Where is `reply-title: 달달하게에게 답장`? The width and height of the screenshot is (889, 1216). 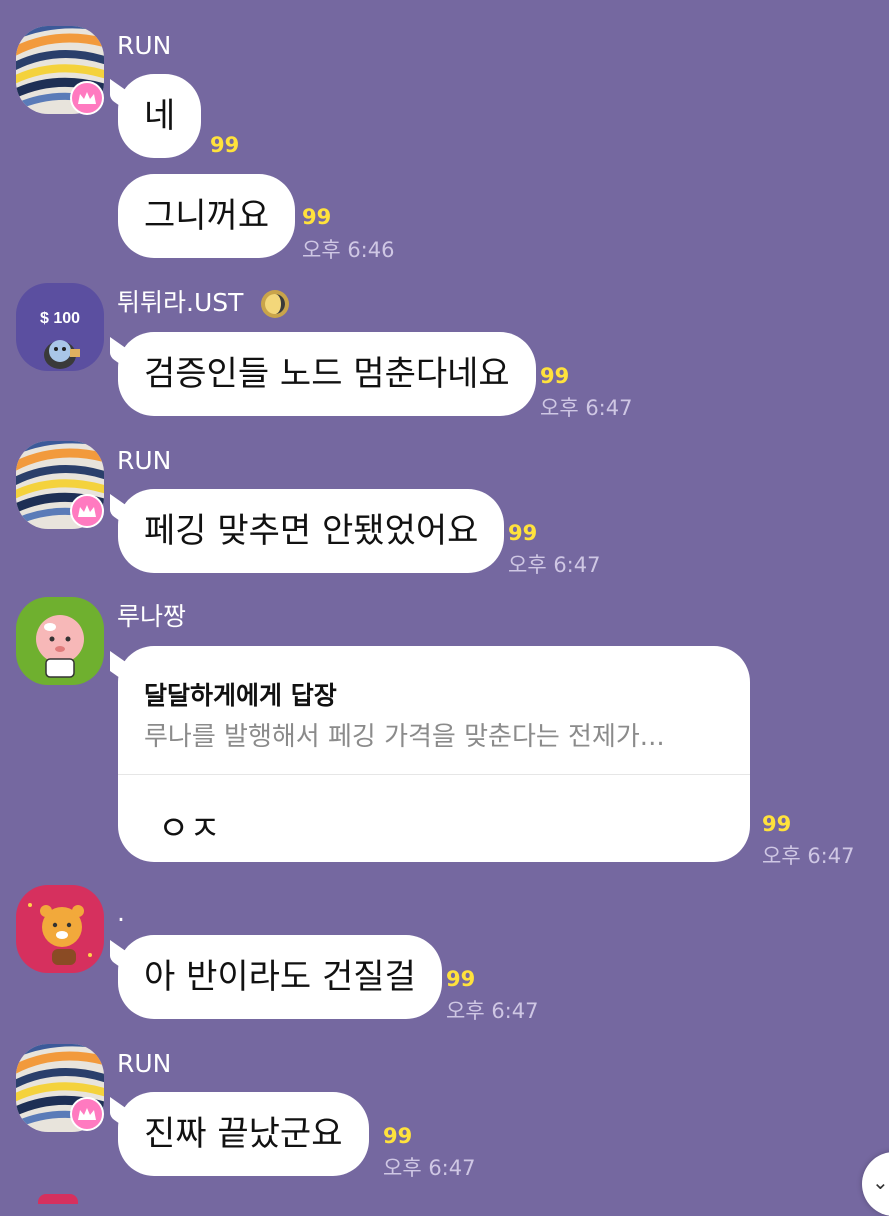
reply-title: 달달하게에게 답장 is located at coordinates (240, 695).